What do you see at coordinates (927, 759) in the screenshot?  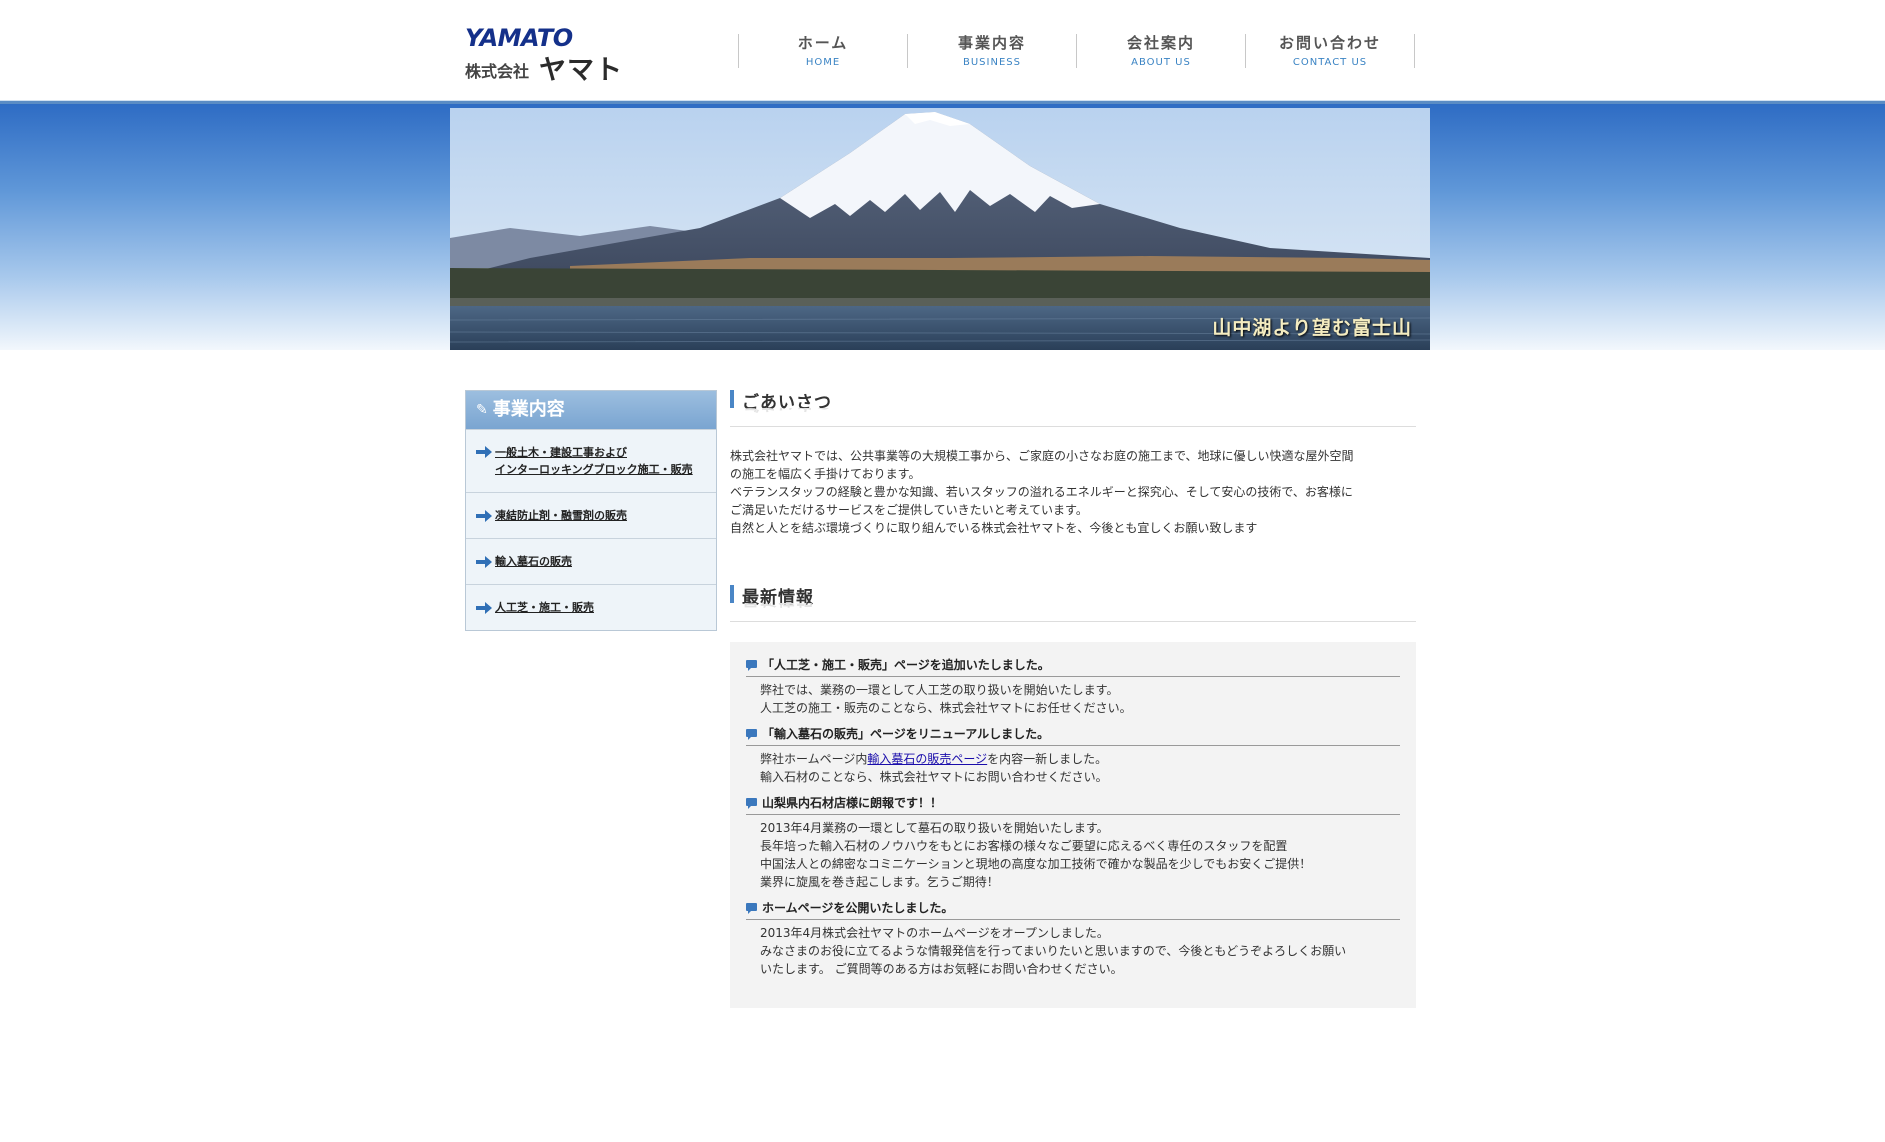 I see `gravestone-page-link: 輸入墓石の販売ページ` at bounding box center [927, 759].